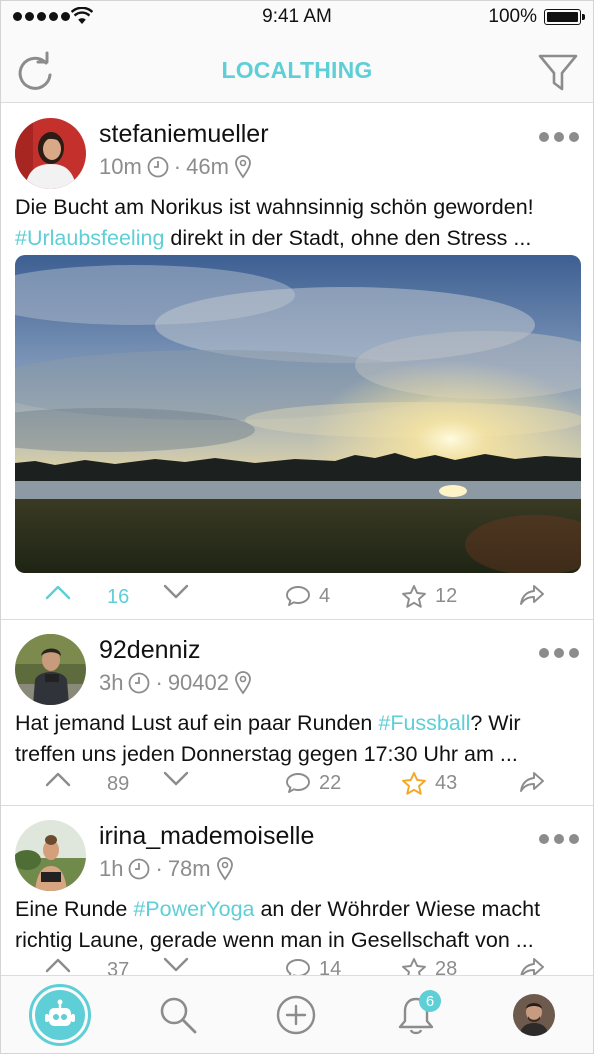  I want to click on comment-count: 22, so click(330, 782).